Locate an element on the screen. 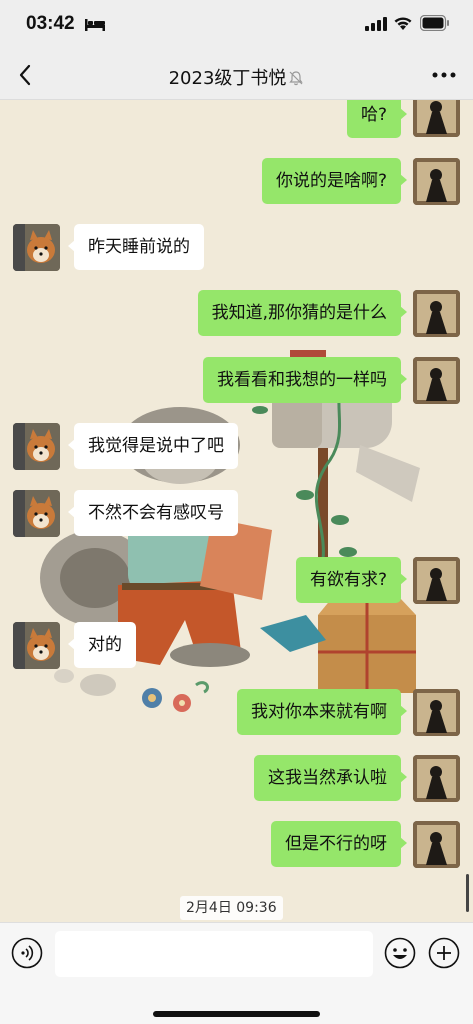  chat-title: 2023级丁书悦 is located at coordinates (227, 78).